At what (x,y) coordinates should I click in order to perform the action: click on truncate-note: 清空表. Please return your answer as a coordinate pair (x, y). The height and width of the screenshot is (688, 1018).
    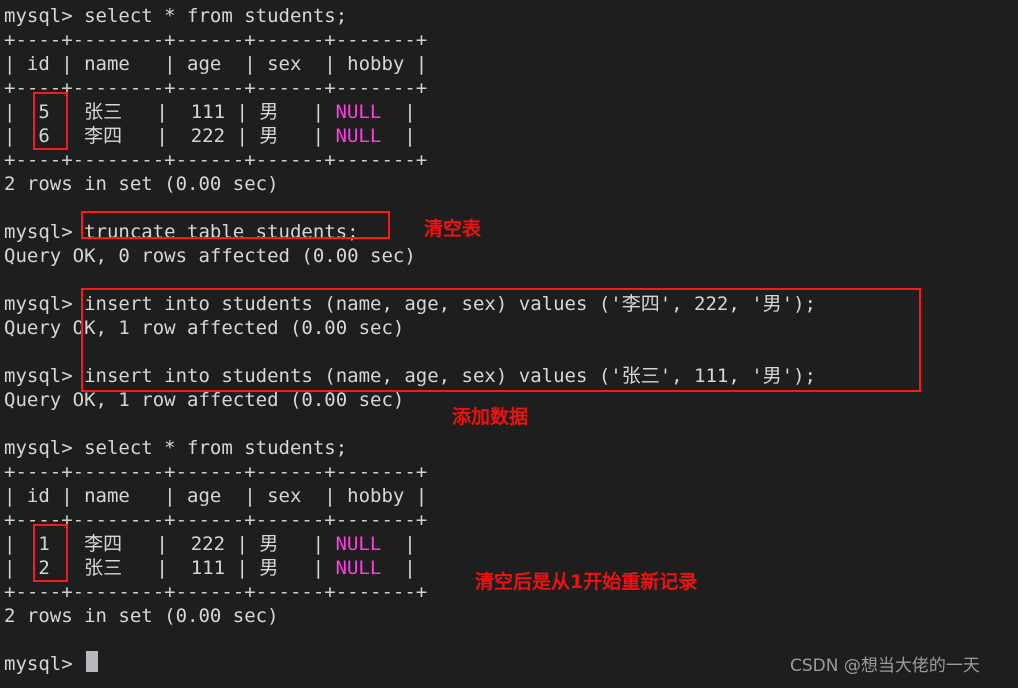
    Looking at the image, I should click on (453, 229).